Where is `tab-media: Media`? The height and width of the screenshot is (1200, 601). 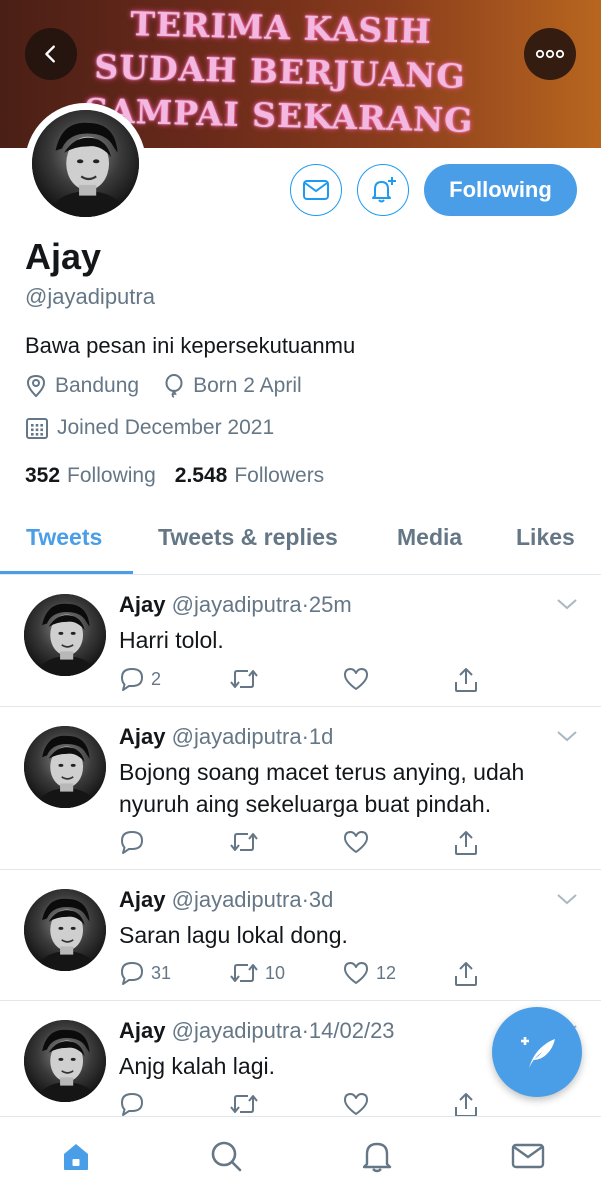 tab-media: Media is located at coordinates (429, 537).